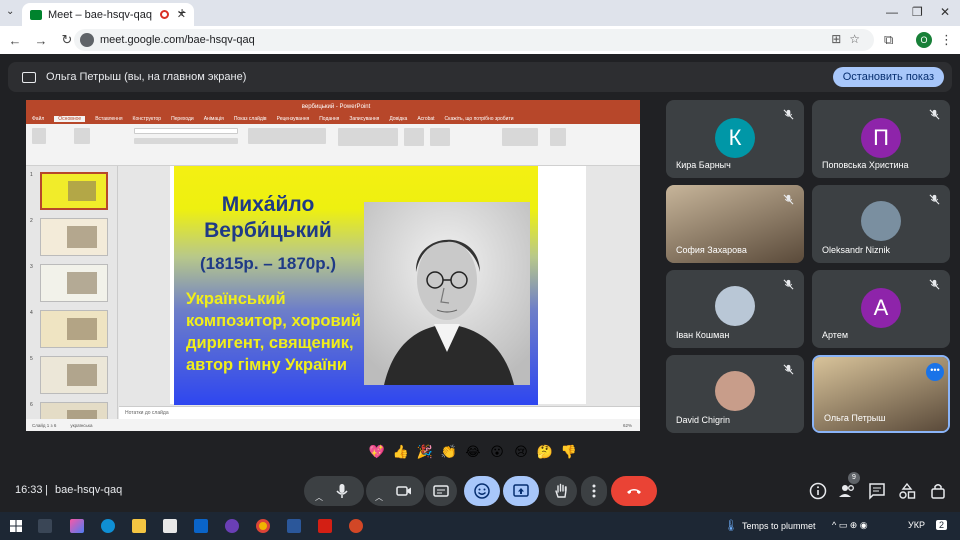  Describe the element at coordinates (10, 11) in the screenshot. I see `tab-search-icon: ⌄` at that location.